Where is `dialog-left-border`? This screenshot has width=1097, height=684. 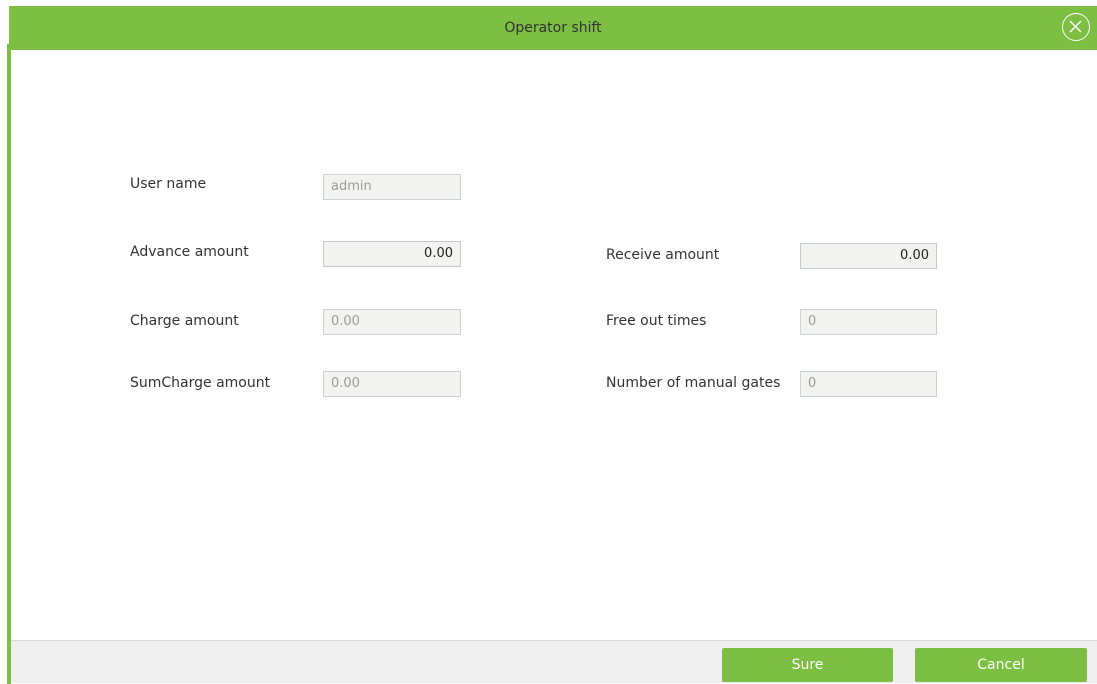 dialog-left-border is located at coordinates (9, 364).